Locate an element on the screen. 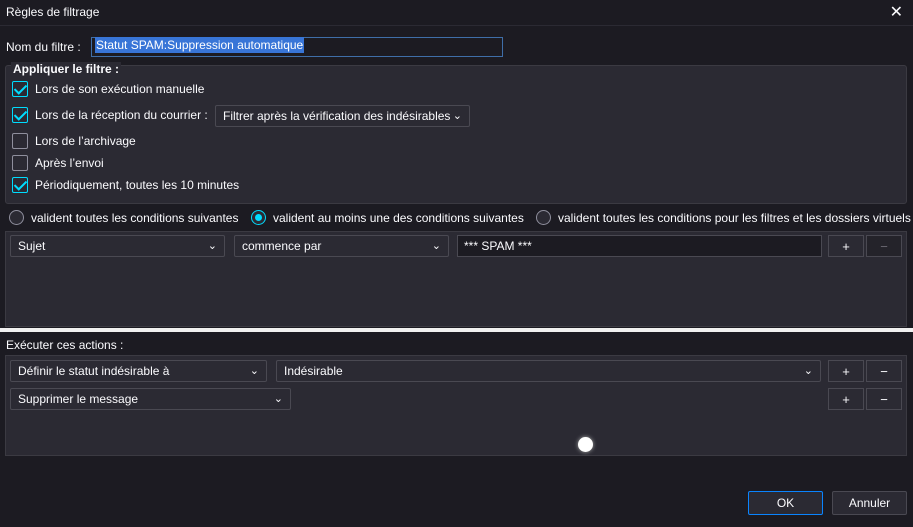 The image size is (913, 527). option-periodic: Périodiquement, toutes les 10 minutes is located at coordinates (125, 185).